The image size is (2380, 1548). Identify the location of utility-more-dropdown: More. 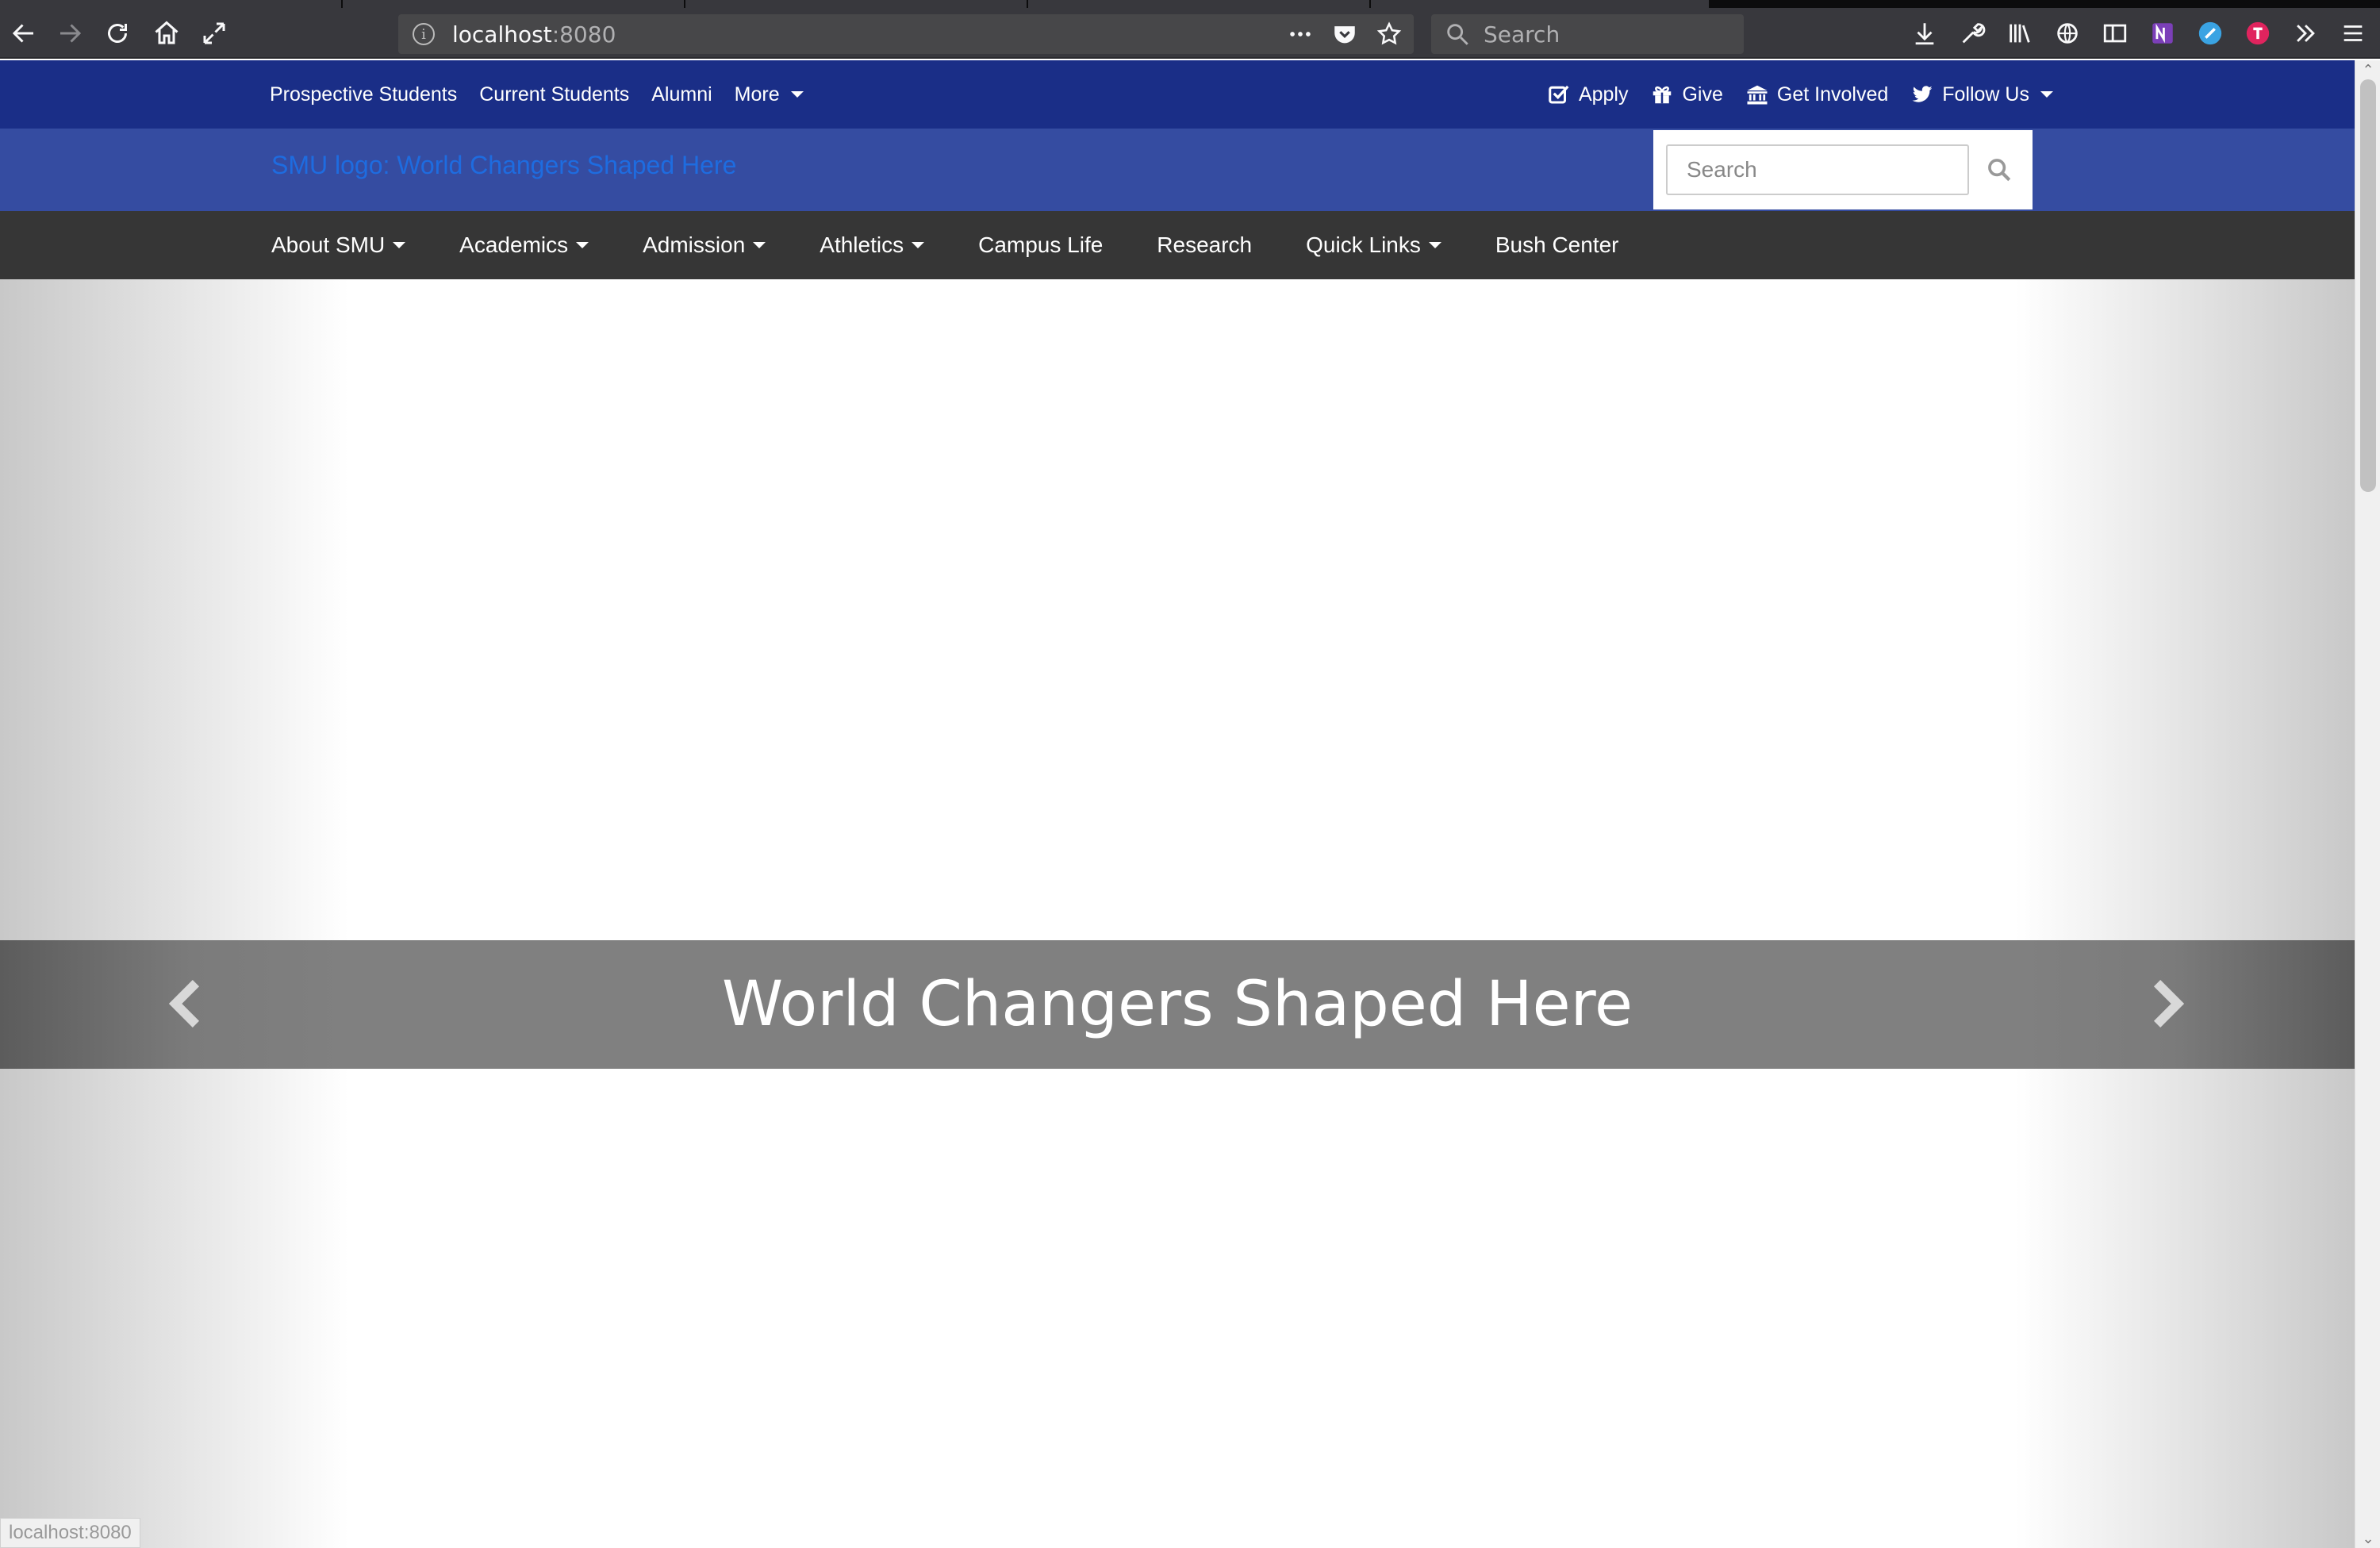
(769, 94).